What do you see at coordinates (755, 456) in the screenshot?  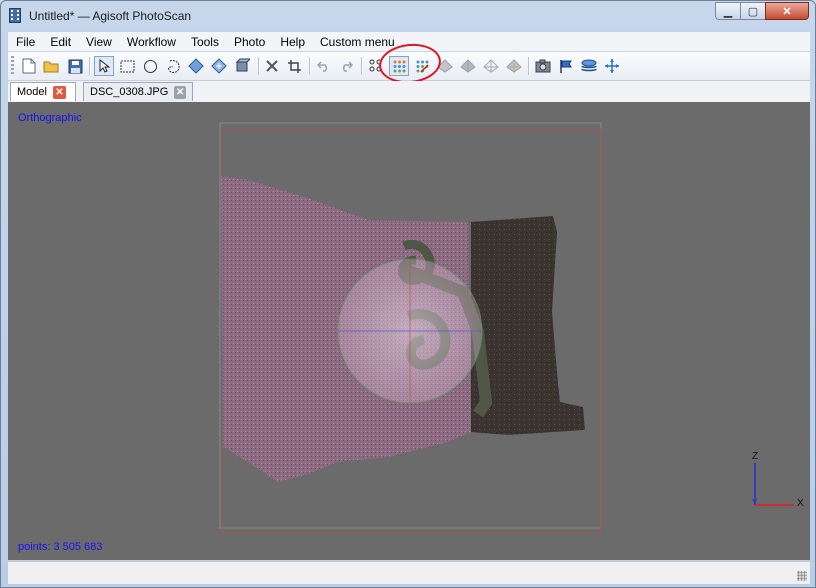 I see `axis-z-label: Z` at bounding box center [755, 456].